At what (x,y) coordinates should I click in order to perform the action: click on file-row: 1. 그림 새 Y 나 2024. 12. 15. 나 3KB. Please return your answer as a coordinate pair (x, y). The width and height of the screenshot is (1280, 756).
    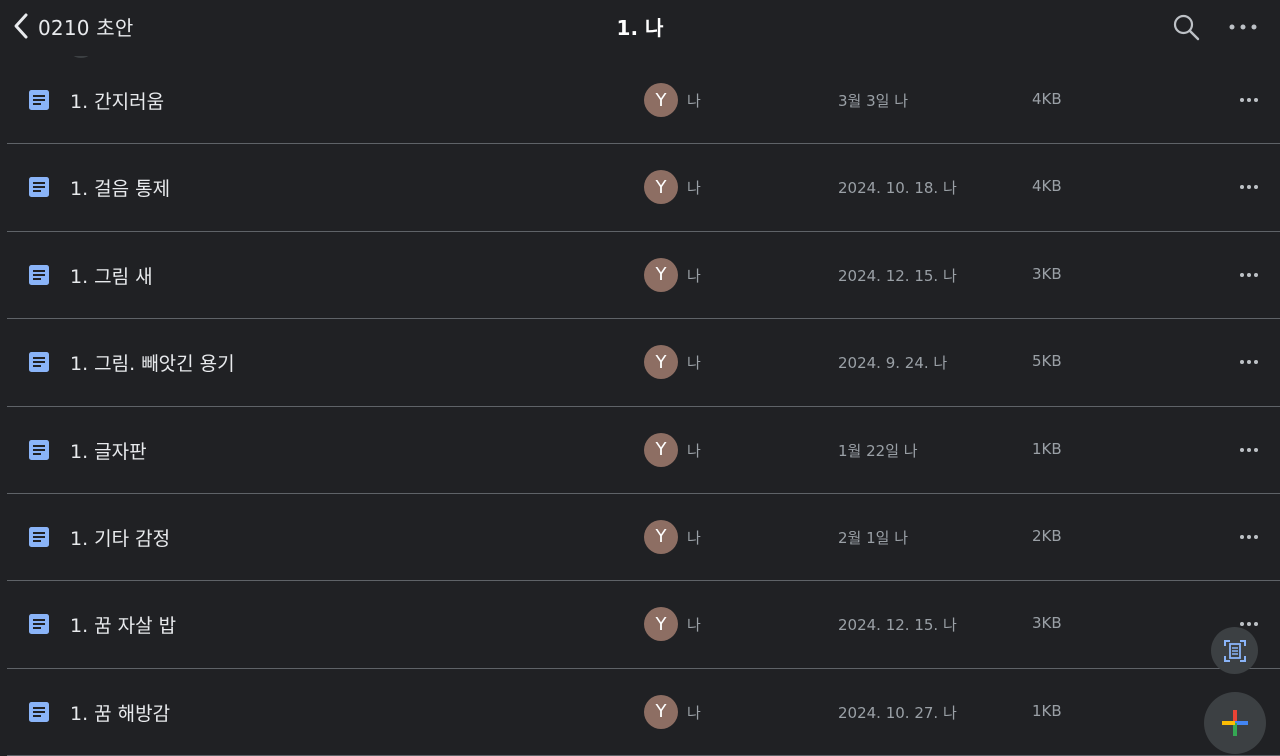
    Looking at the image, I should click on (643, 276).